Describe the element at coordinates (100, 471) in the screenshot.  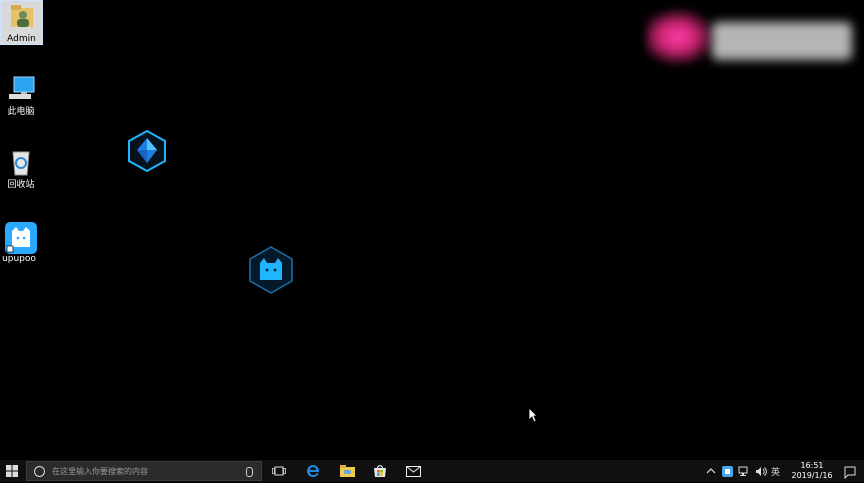
I see `search-placeholder: 在这里输入你要搜索的内容` at that location.